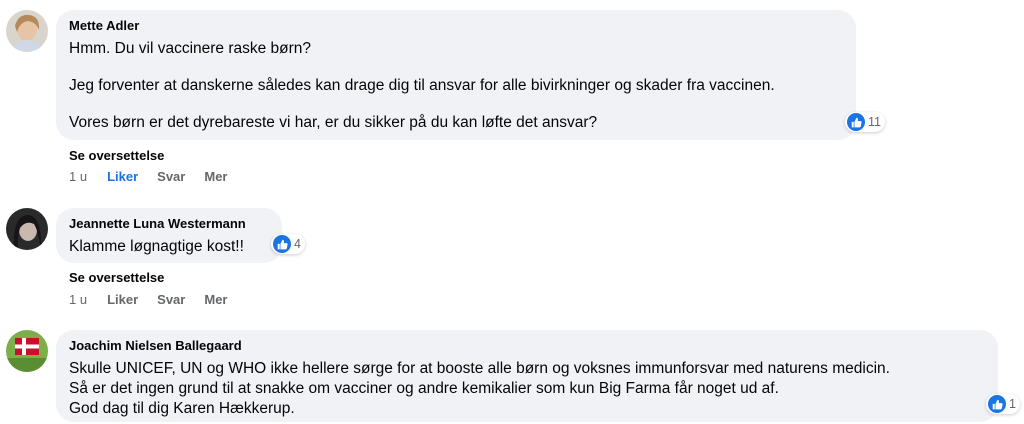 The image size is (1024, 424). What do you see at coordinates (527, 346) in the screenshot?
I see `comment-author: Joachim Nielsen Ballegaard` at bounding box center [527, 346].